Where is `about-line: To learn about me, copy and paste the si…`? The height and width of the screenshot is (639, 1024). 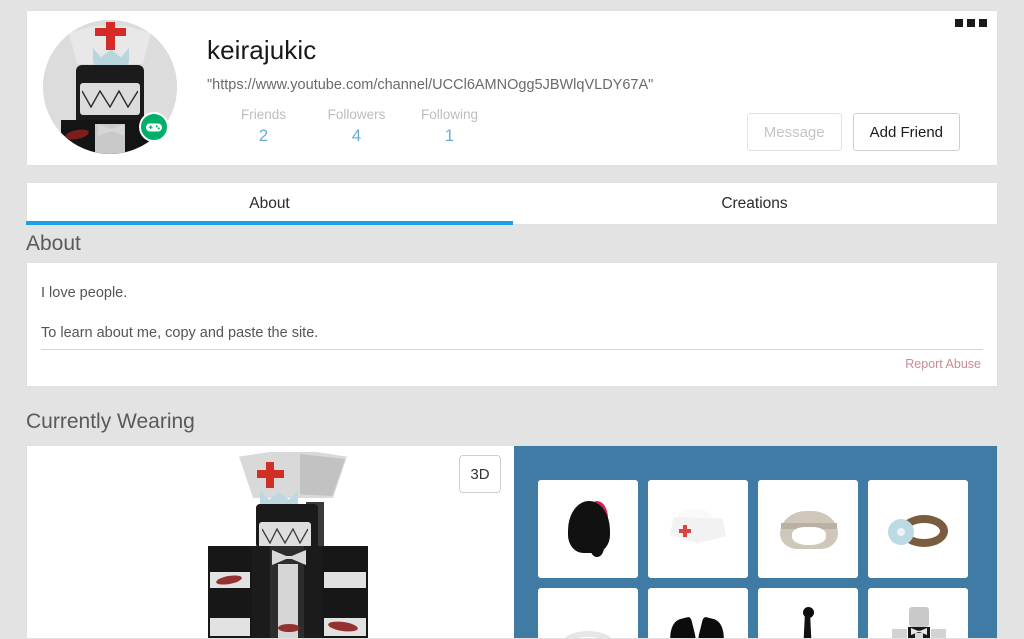 about-line: To learn about me, copy and paste the si… is located at coordinates (180, 333).